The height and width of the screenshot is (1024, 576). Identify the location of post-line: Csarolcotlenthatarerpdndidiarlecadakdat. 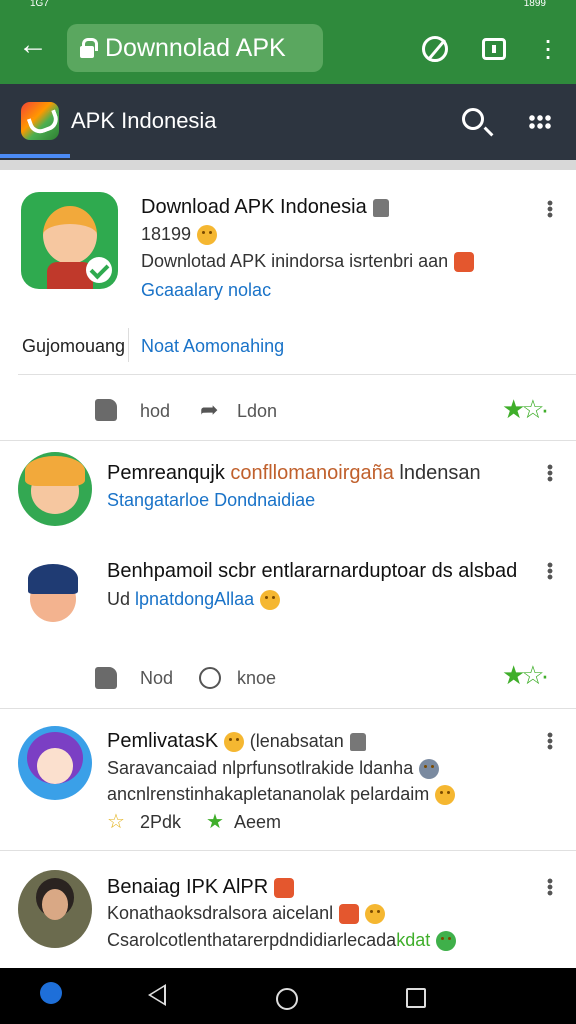
(282, 941).